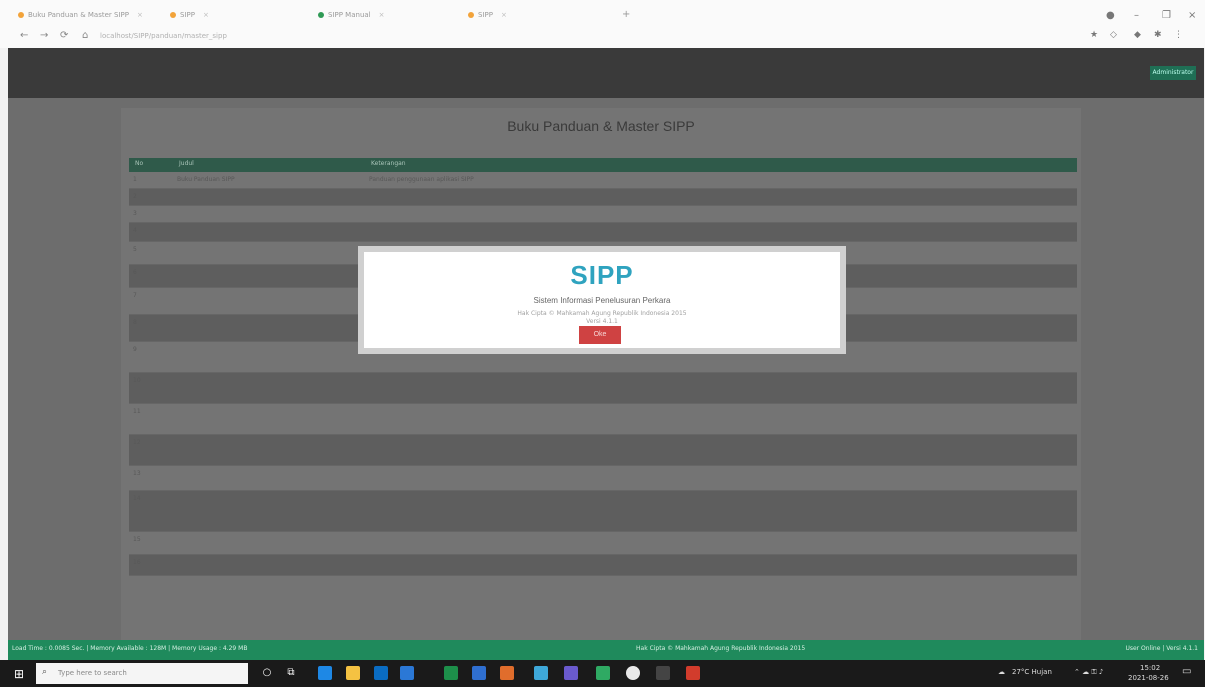  I want to click on row-number: 15, so click(137, 539).